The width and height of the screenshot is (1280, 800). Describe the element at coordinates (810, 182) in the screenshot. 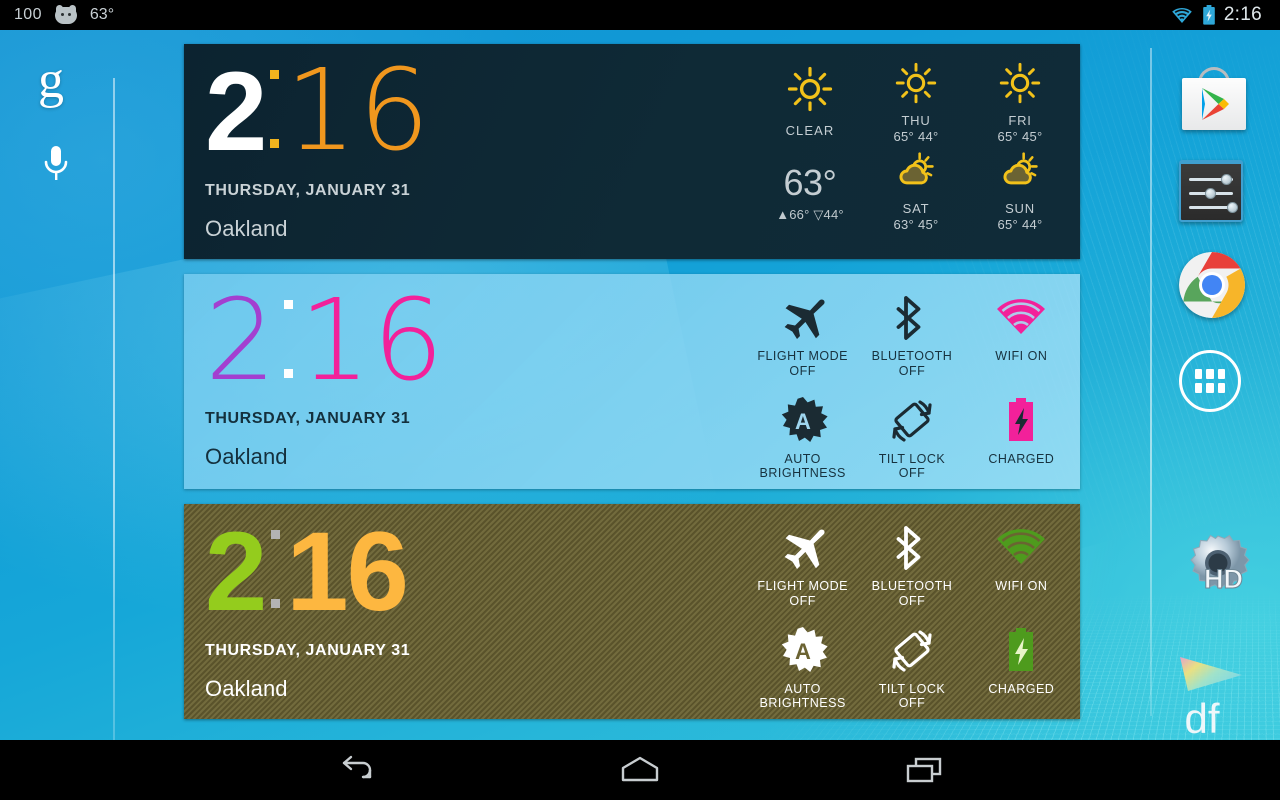

I see `weather-current-temp: 63°` at that location.